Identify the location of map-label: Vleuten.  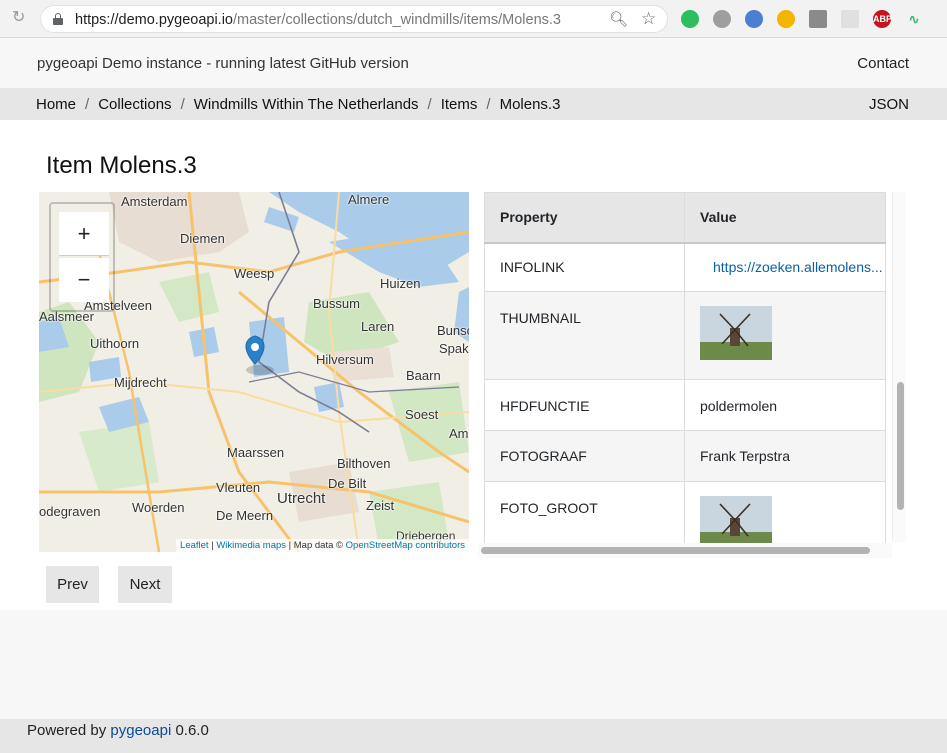
(238, 487).